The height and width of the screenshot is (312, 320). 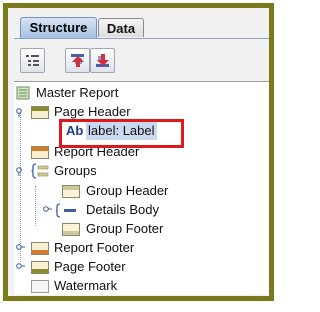 What do you see at coordinates (122, 209) in the screenshot?
I see `tree-label: Details Body` at bounding box center [122, 209].